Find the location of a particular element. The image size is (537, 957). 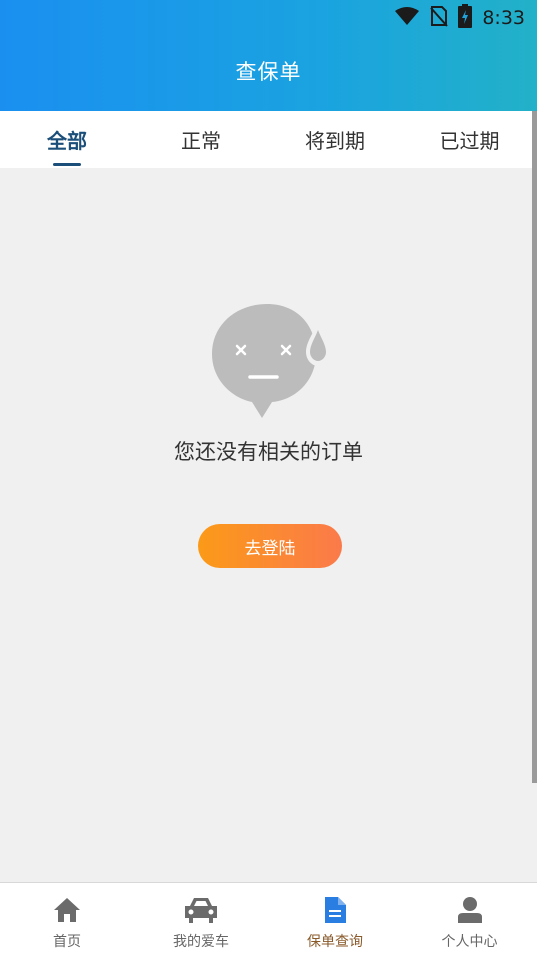

tab-normal-label: 正常 is located at coordinates (201, 141).